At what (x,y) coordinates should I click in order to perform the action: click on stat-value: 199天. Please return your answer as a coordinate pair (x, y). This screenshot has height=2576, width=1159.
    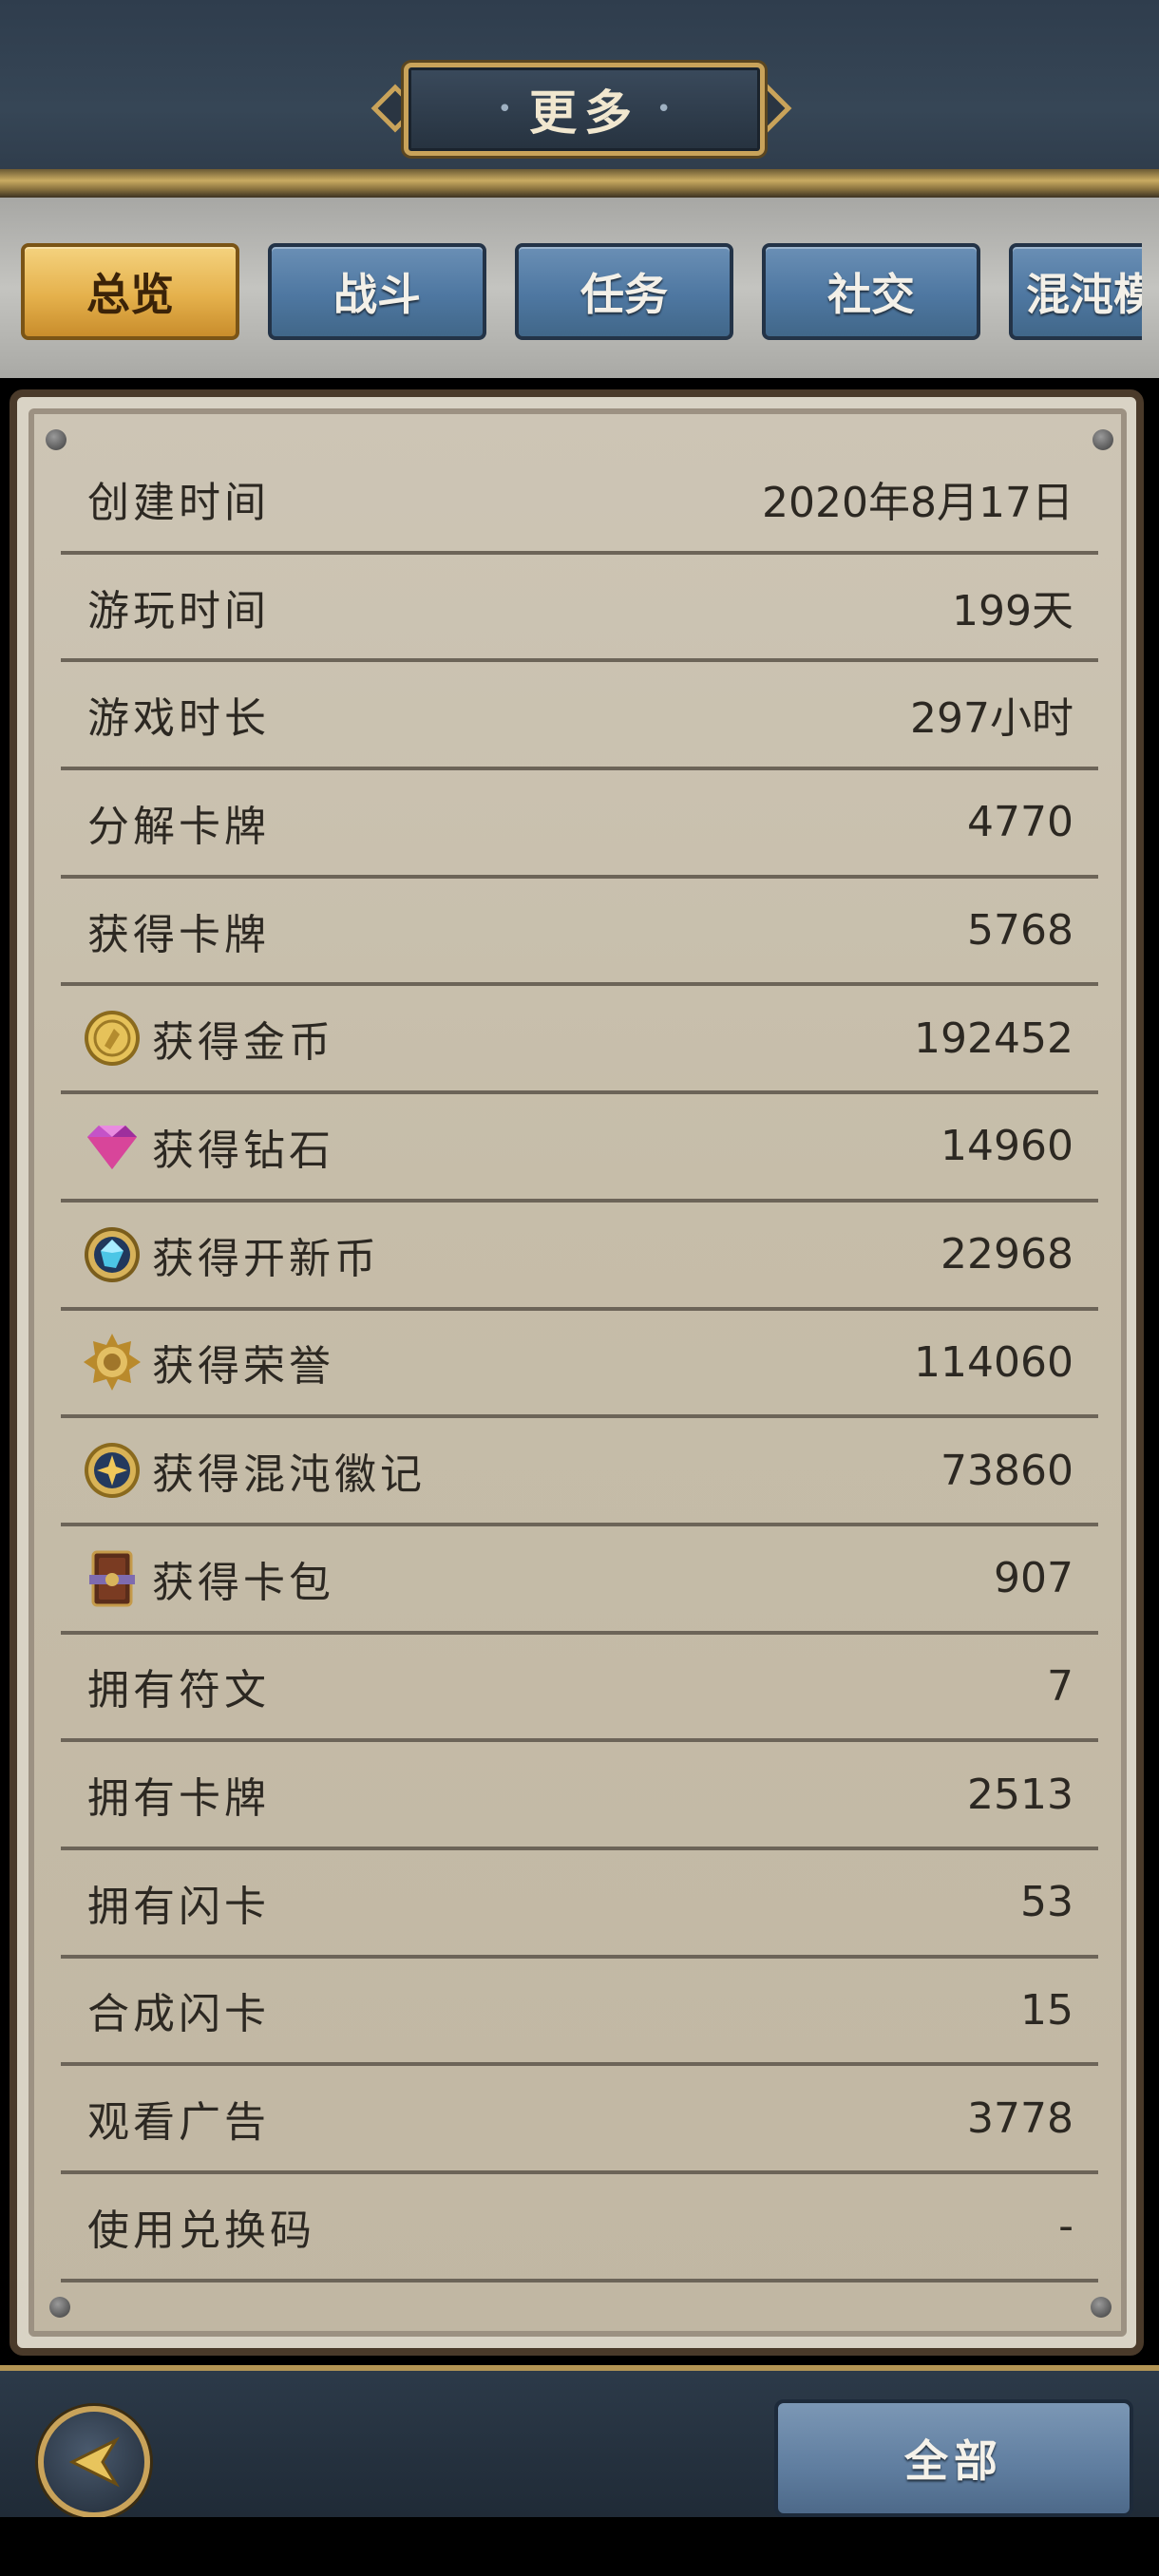
    Looking at the image, I should click on (1013, 610).